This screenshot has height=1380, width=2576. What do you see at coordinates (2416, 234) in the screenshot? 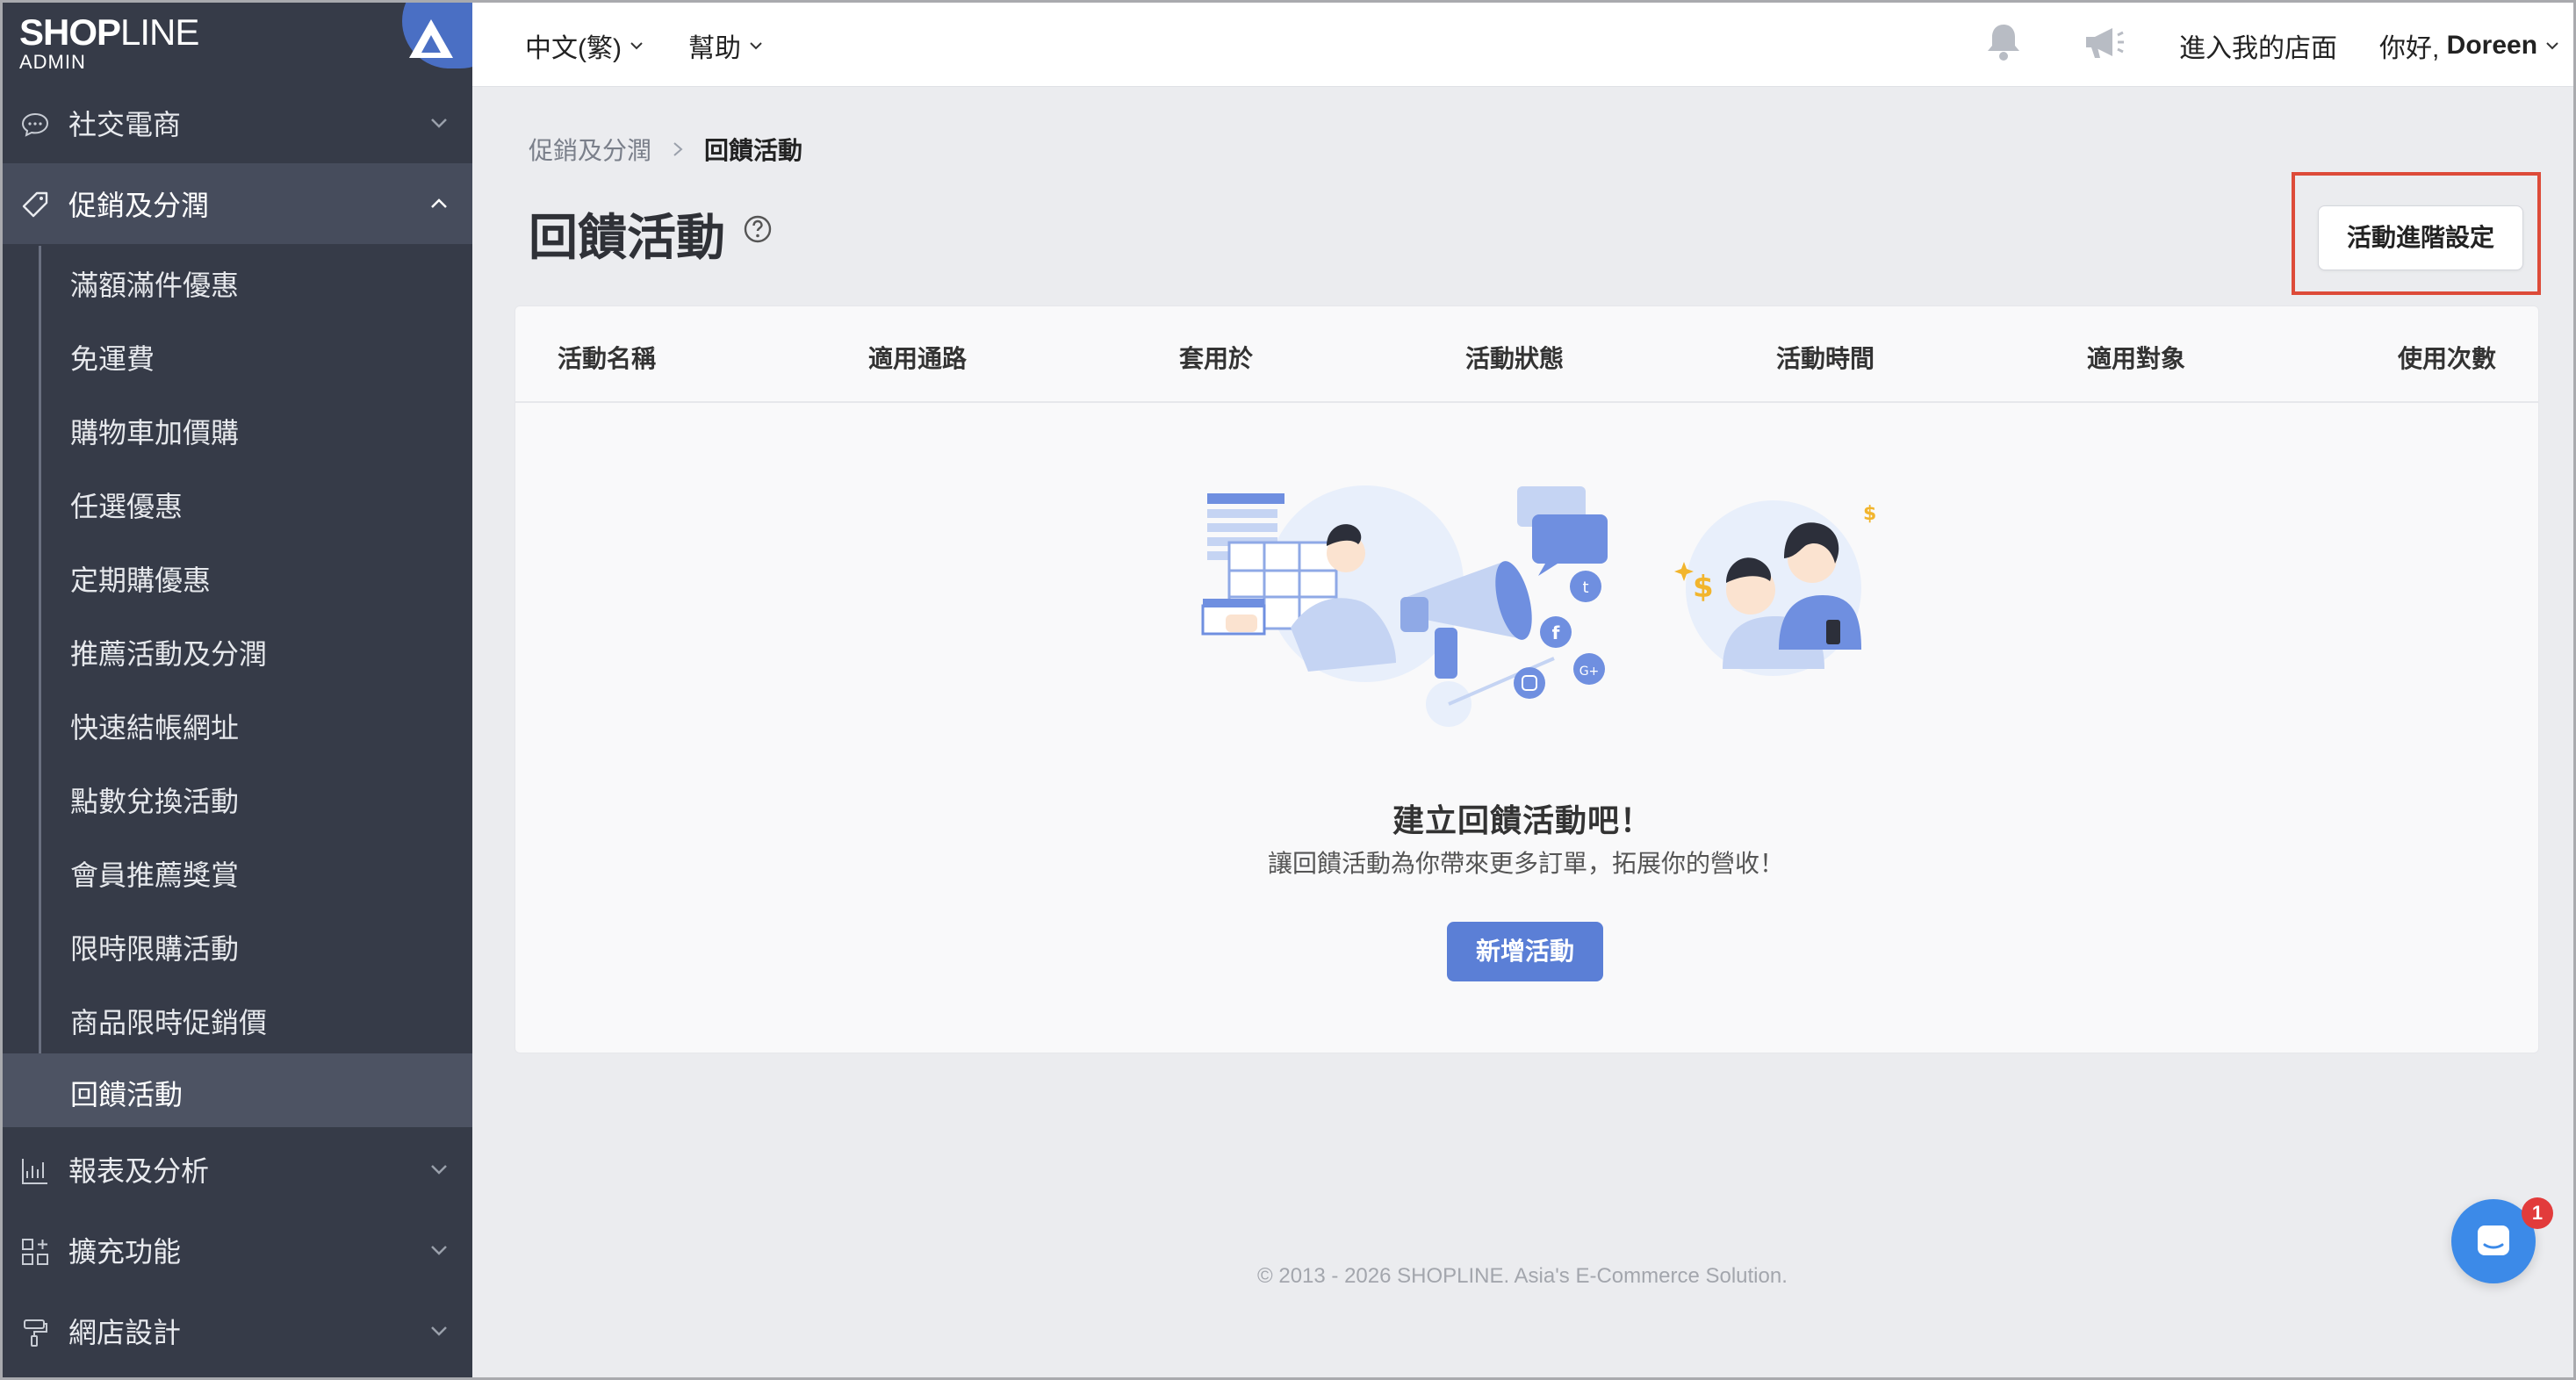
I see `annotation-highlight-box` at bounding box center [2416, 234].